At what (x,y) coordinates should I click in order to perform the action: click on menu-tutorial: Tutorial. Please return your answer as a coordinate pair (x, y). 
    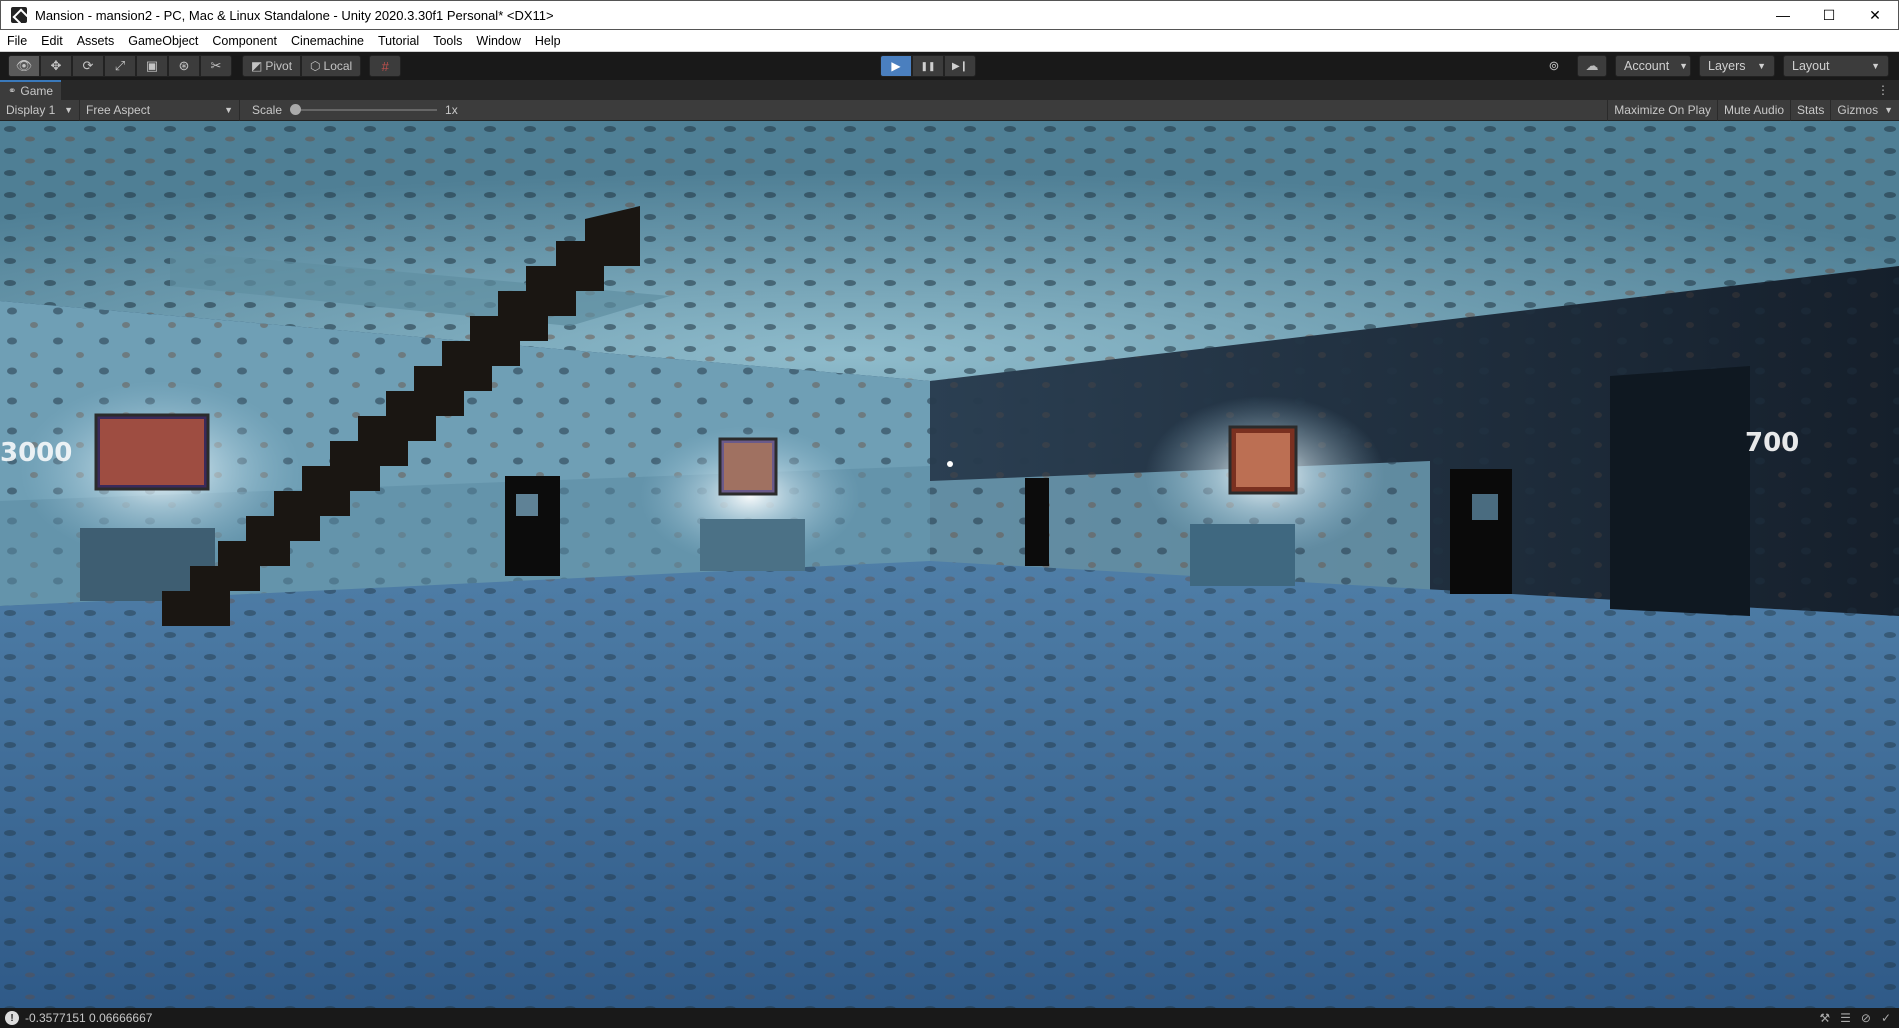
    Looking at the image, I should click on (398, 41).